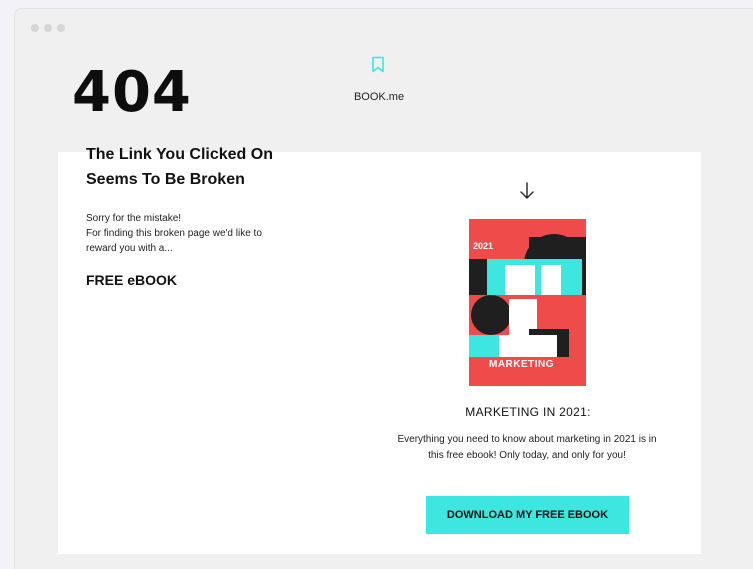  What do you see at coordinates (527, 302) in the screenshot?
I see `ebook-cover: 2021 MARKETING` at bounding box center [527, 302].